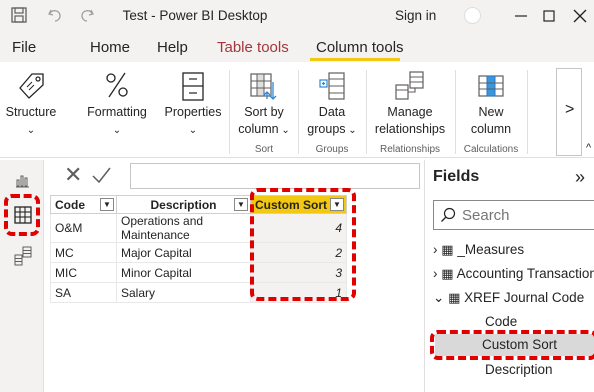 The height and width of the screenshot is (392, 594). I want to click on column-label: column, so click(491, 129).